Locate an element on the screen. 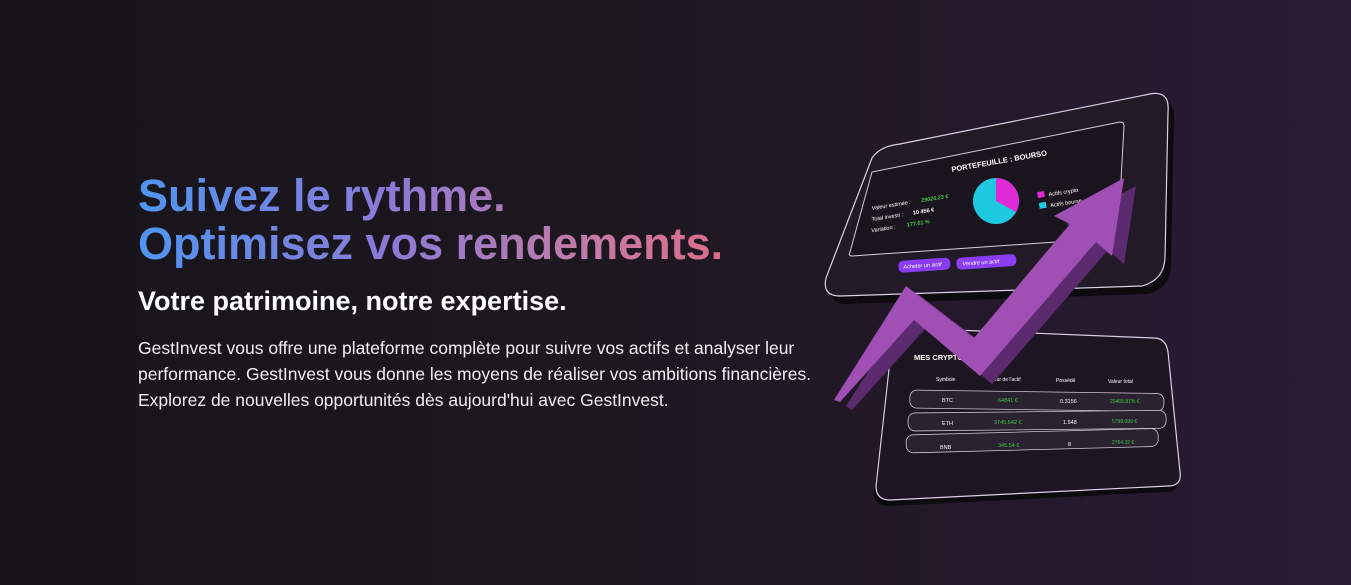  row-eth-total: 5798.099 € is located at coordinates (1124, 422).